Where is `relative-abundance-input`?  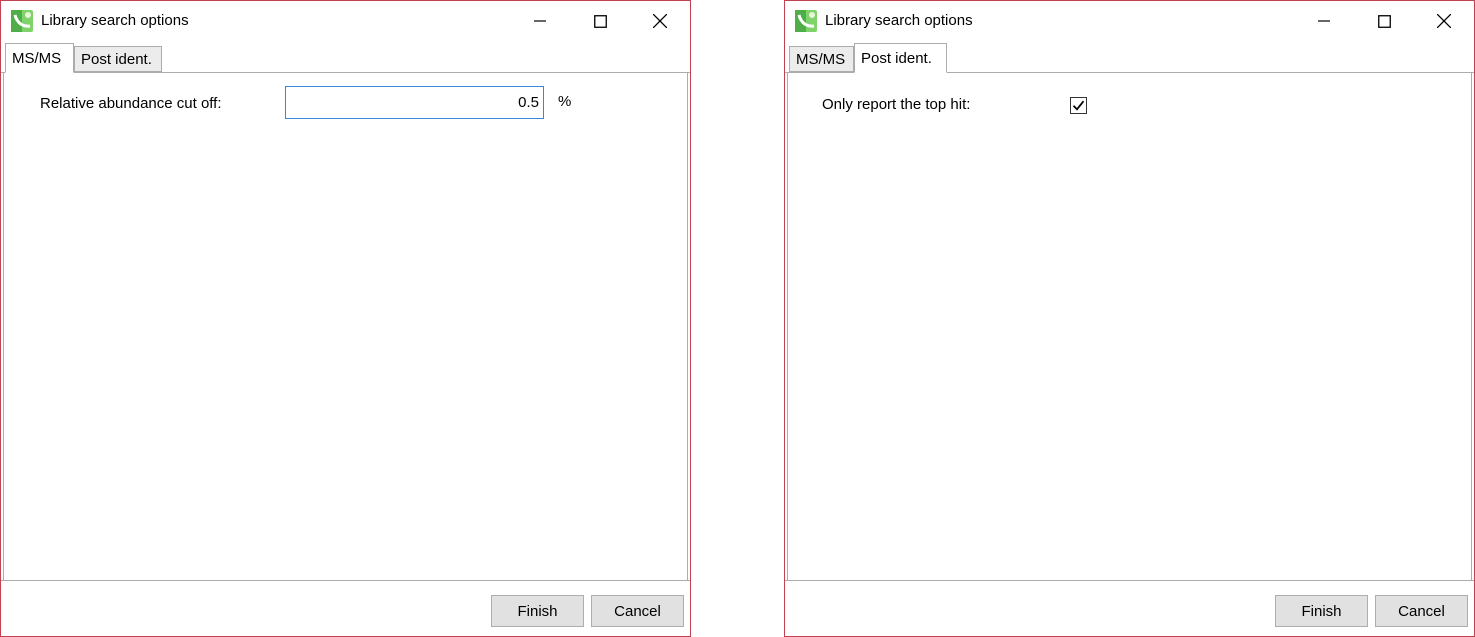
relative-abundance-input is located at coordinates (414, 102).